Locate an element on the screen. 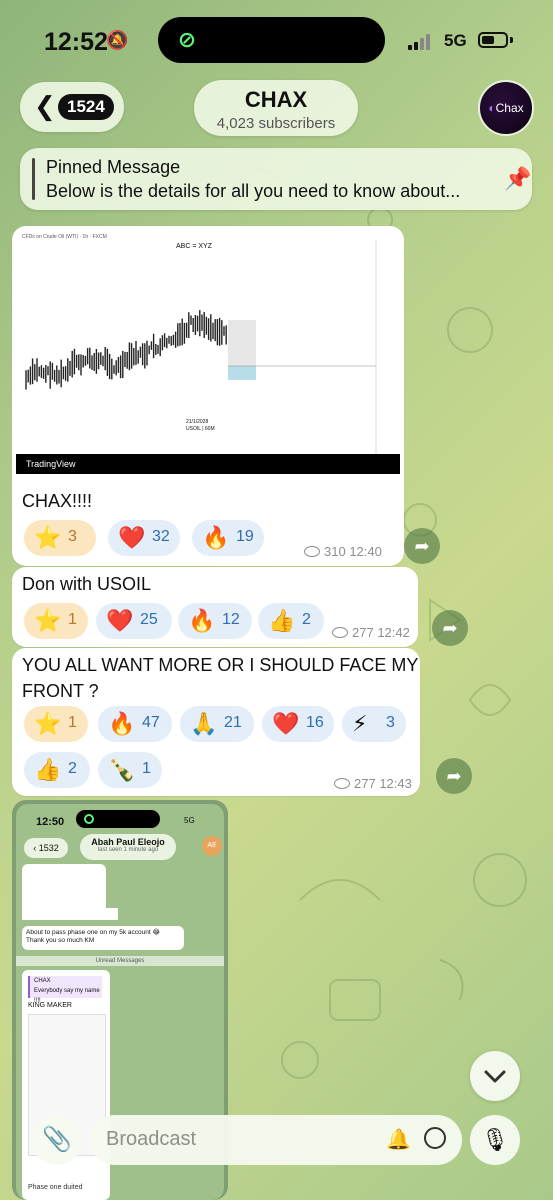  chevron-down-icon is located at coordinates (495, 1076).